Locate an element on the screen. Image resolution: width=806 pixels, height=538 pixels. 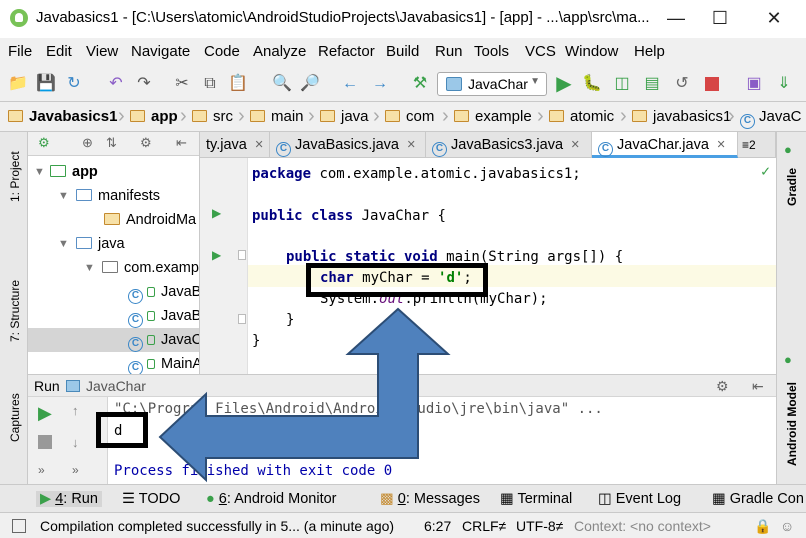
file-encoding: UTF-8≠ is located at coordinates (539, 526).